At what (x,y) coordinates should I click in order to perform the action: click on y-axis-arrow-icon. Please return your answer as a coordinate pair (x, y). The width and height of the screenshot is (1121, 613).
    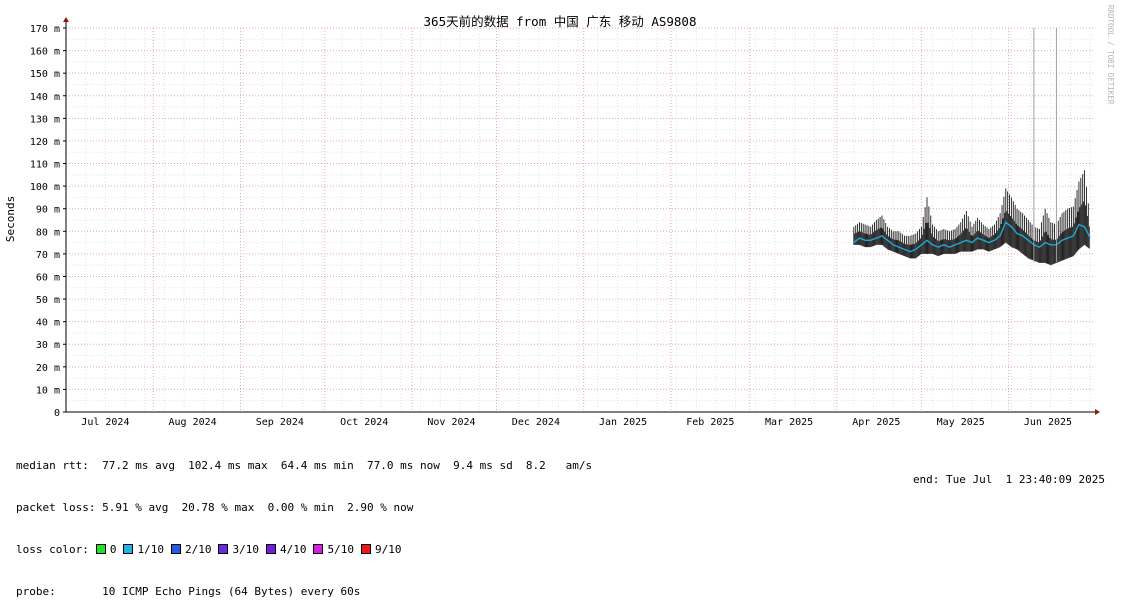
    Looking at the image, I should click on (66, 19).